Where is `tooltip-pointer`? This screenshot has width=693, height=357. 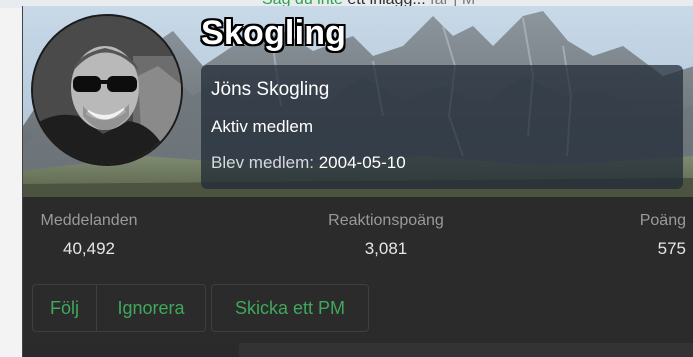
tooltip-pointer is located at coordinates (125, 340).